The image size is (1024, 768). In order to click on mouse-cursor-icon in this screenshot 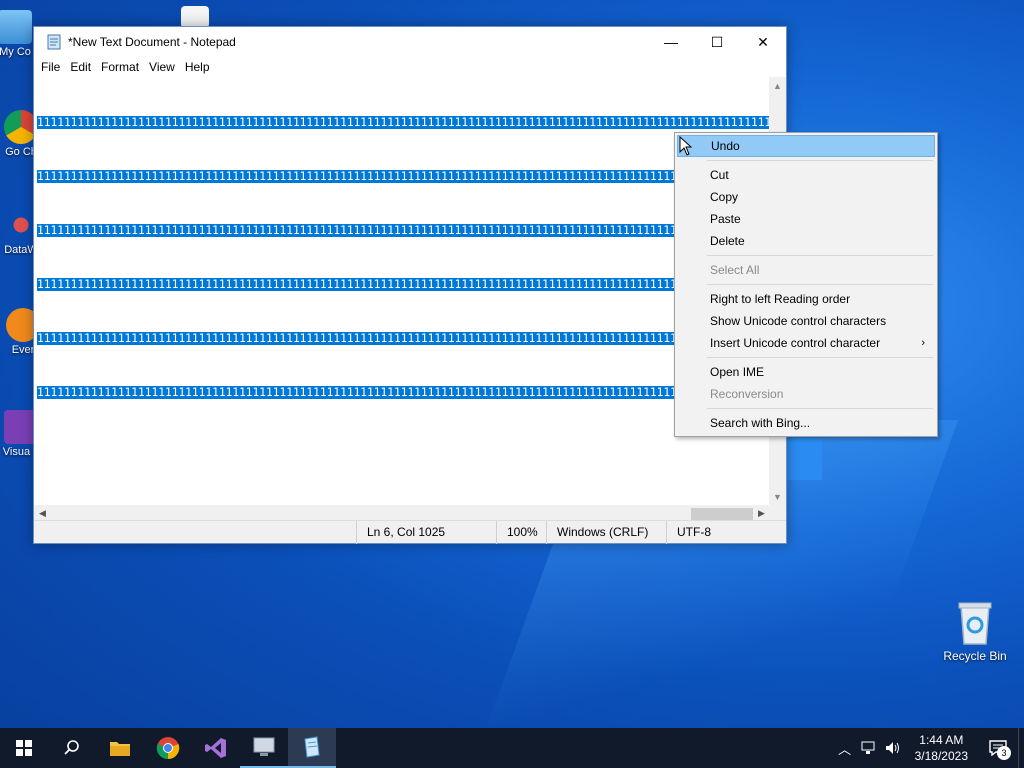, I will do `click(686, 146)`.